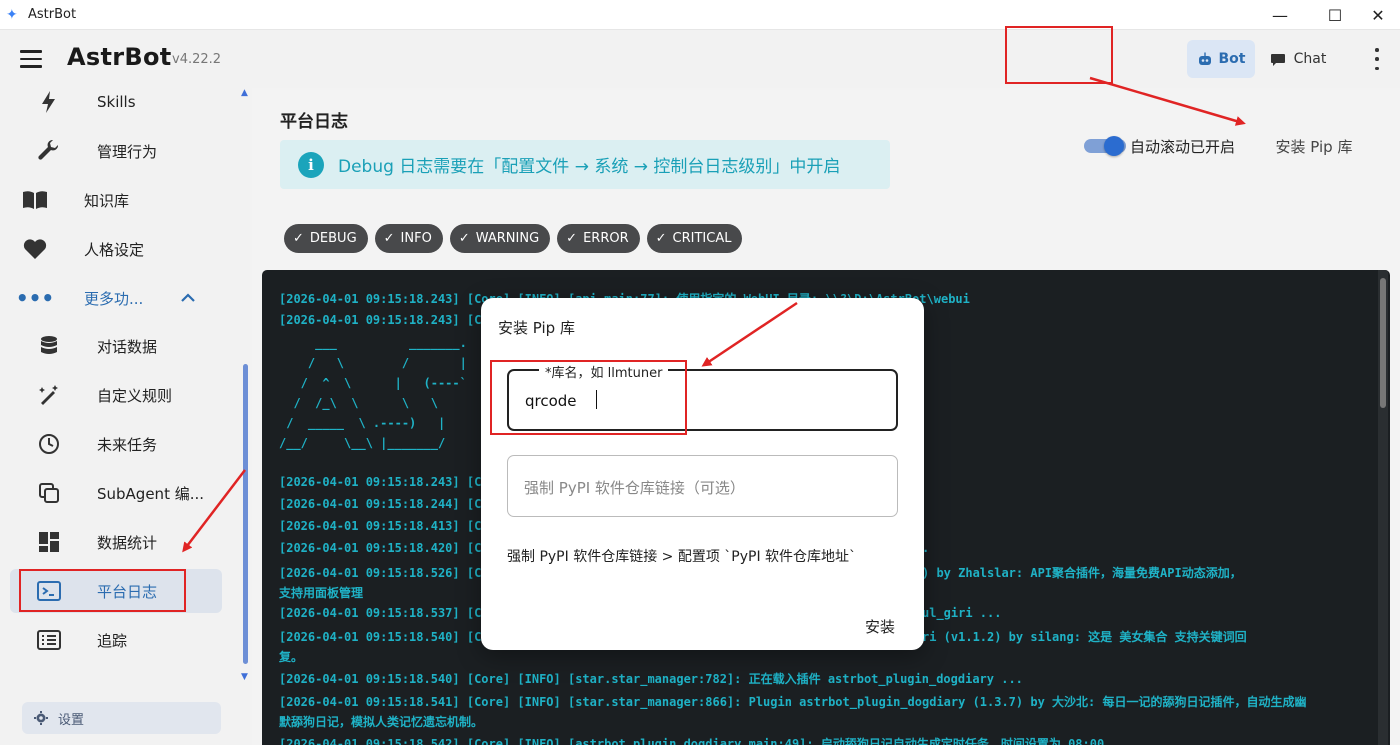  What do you see at coordinates (41, 718) in the screenshot?
I see `gear-icon` at bounding box center [41, 718].